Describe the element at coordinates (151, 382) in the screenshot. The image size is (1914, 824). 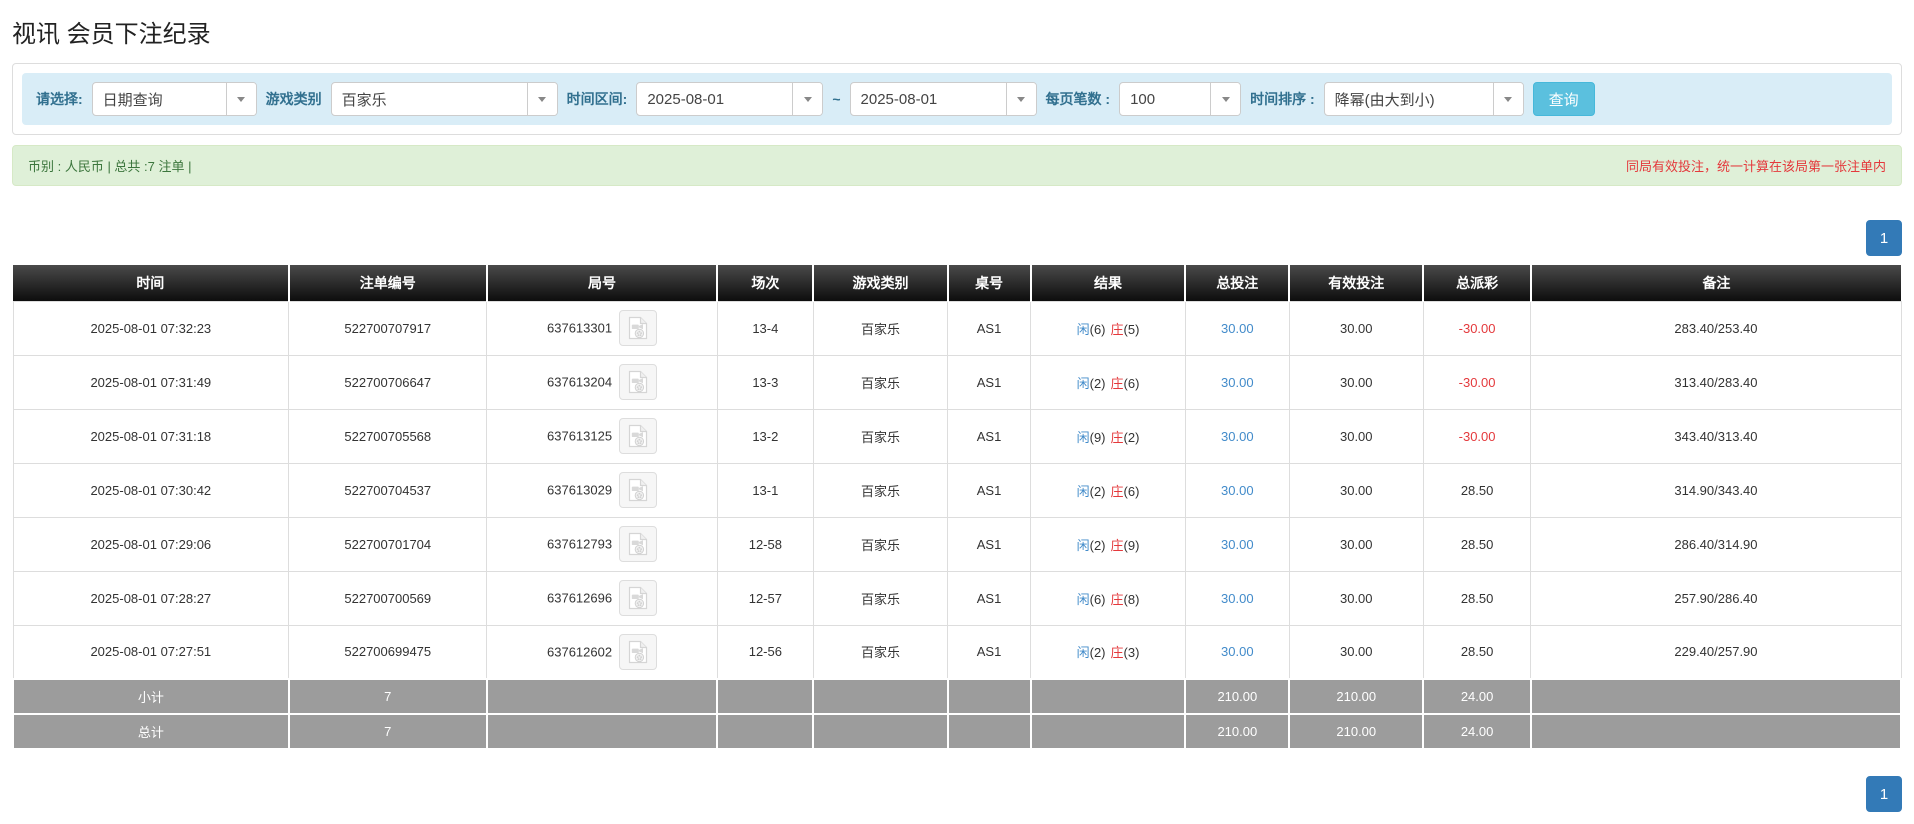
I see `cell-time: 2025-08-01 07:31:49` at that location.